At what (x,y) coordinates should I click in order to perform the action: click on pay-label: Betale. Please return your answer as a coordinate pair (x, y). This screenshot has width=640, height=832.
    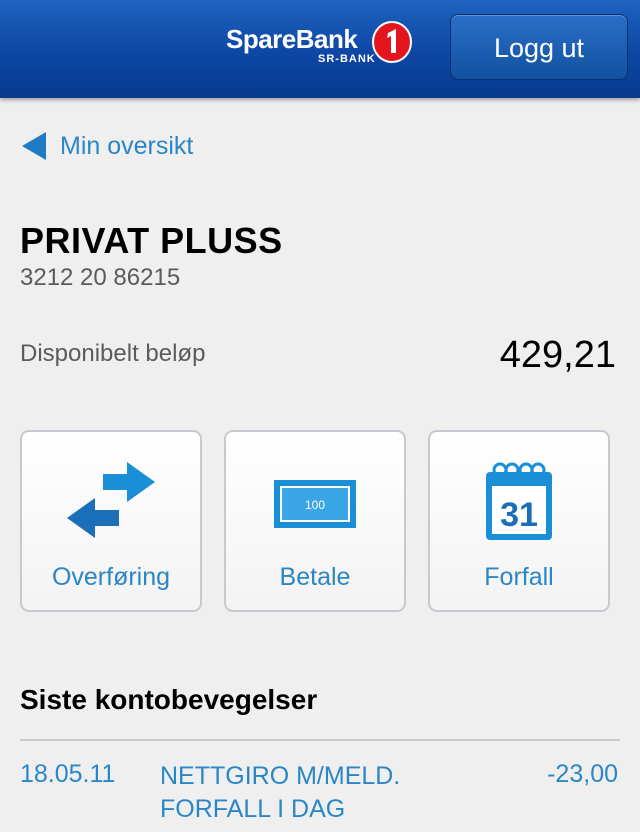
    Looking at the image, I should click on (315, 577).